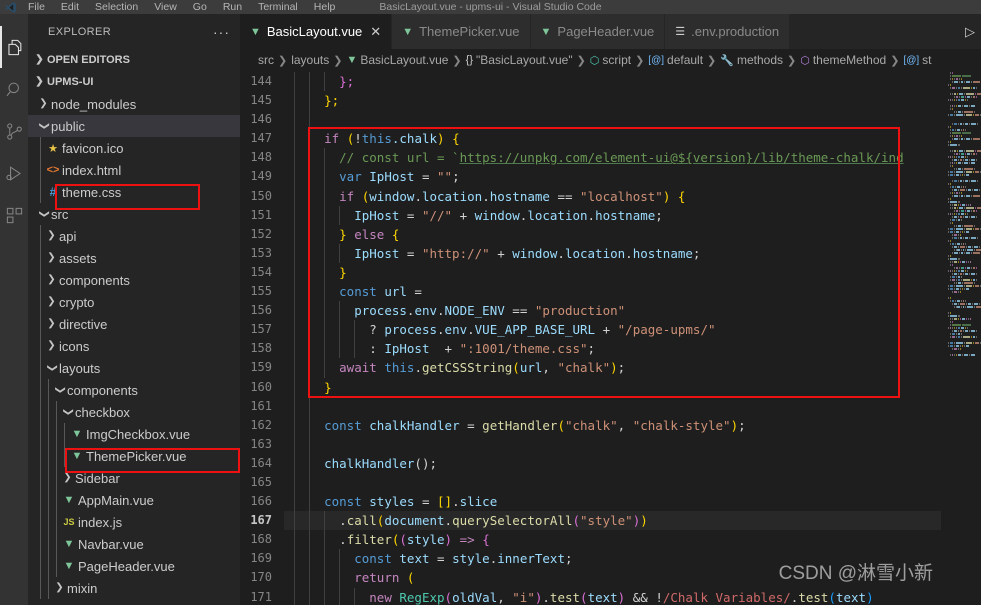  What do you see at coordinates (612, 139) in the screenshot?
I see `code-line: if (!this.chalk) {` at bounding box center [612, 139].